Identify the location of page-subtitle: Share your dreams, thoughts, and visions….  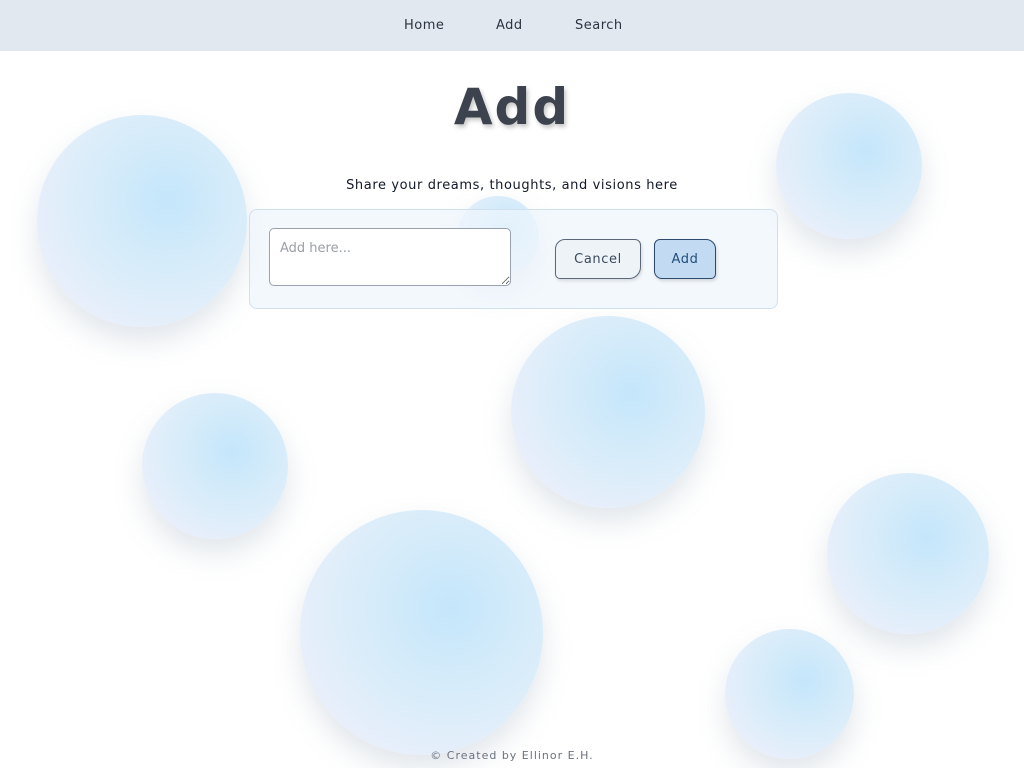
(512, 185).